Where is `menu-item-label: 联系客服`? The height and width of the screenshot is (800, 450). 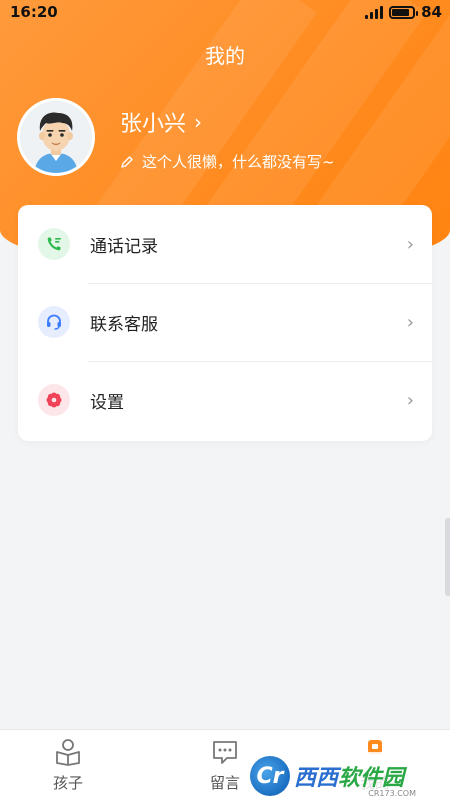
menu-item-label: 联系客服 is located at coordinates (124, 324).